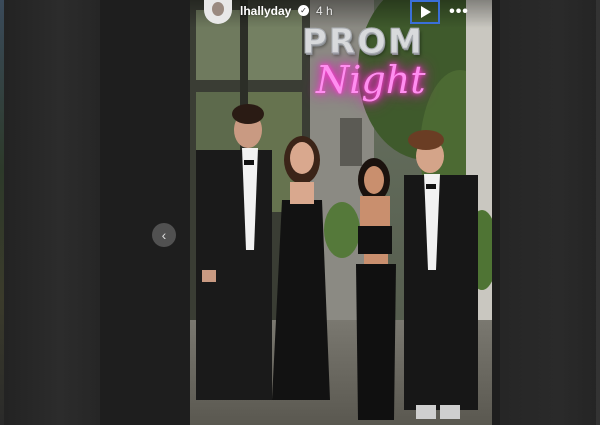 The height and width of the screenshot is (425, 600). What do you see at coordinates (371, 80) in the screenshot?
I see `night-neon-sticker: Night` at bounding box center [371, 80].